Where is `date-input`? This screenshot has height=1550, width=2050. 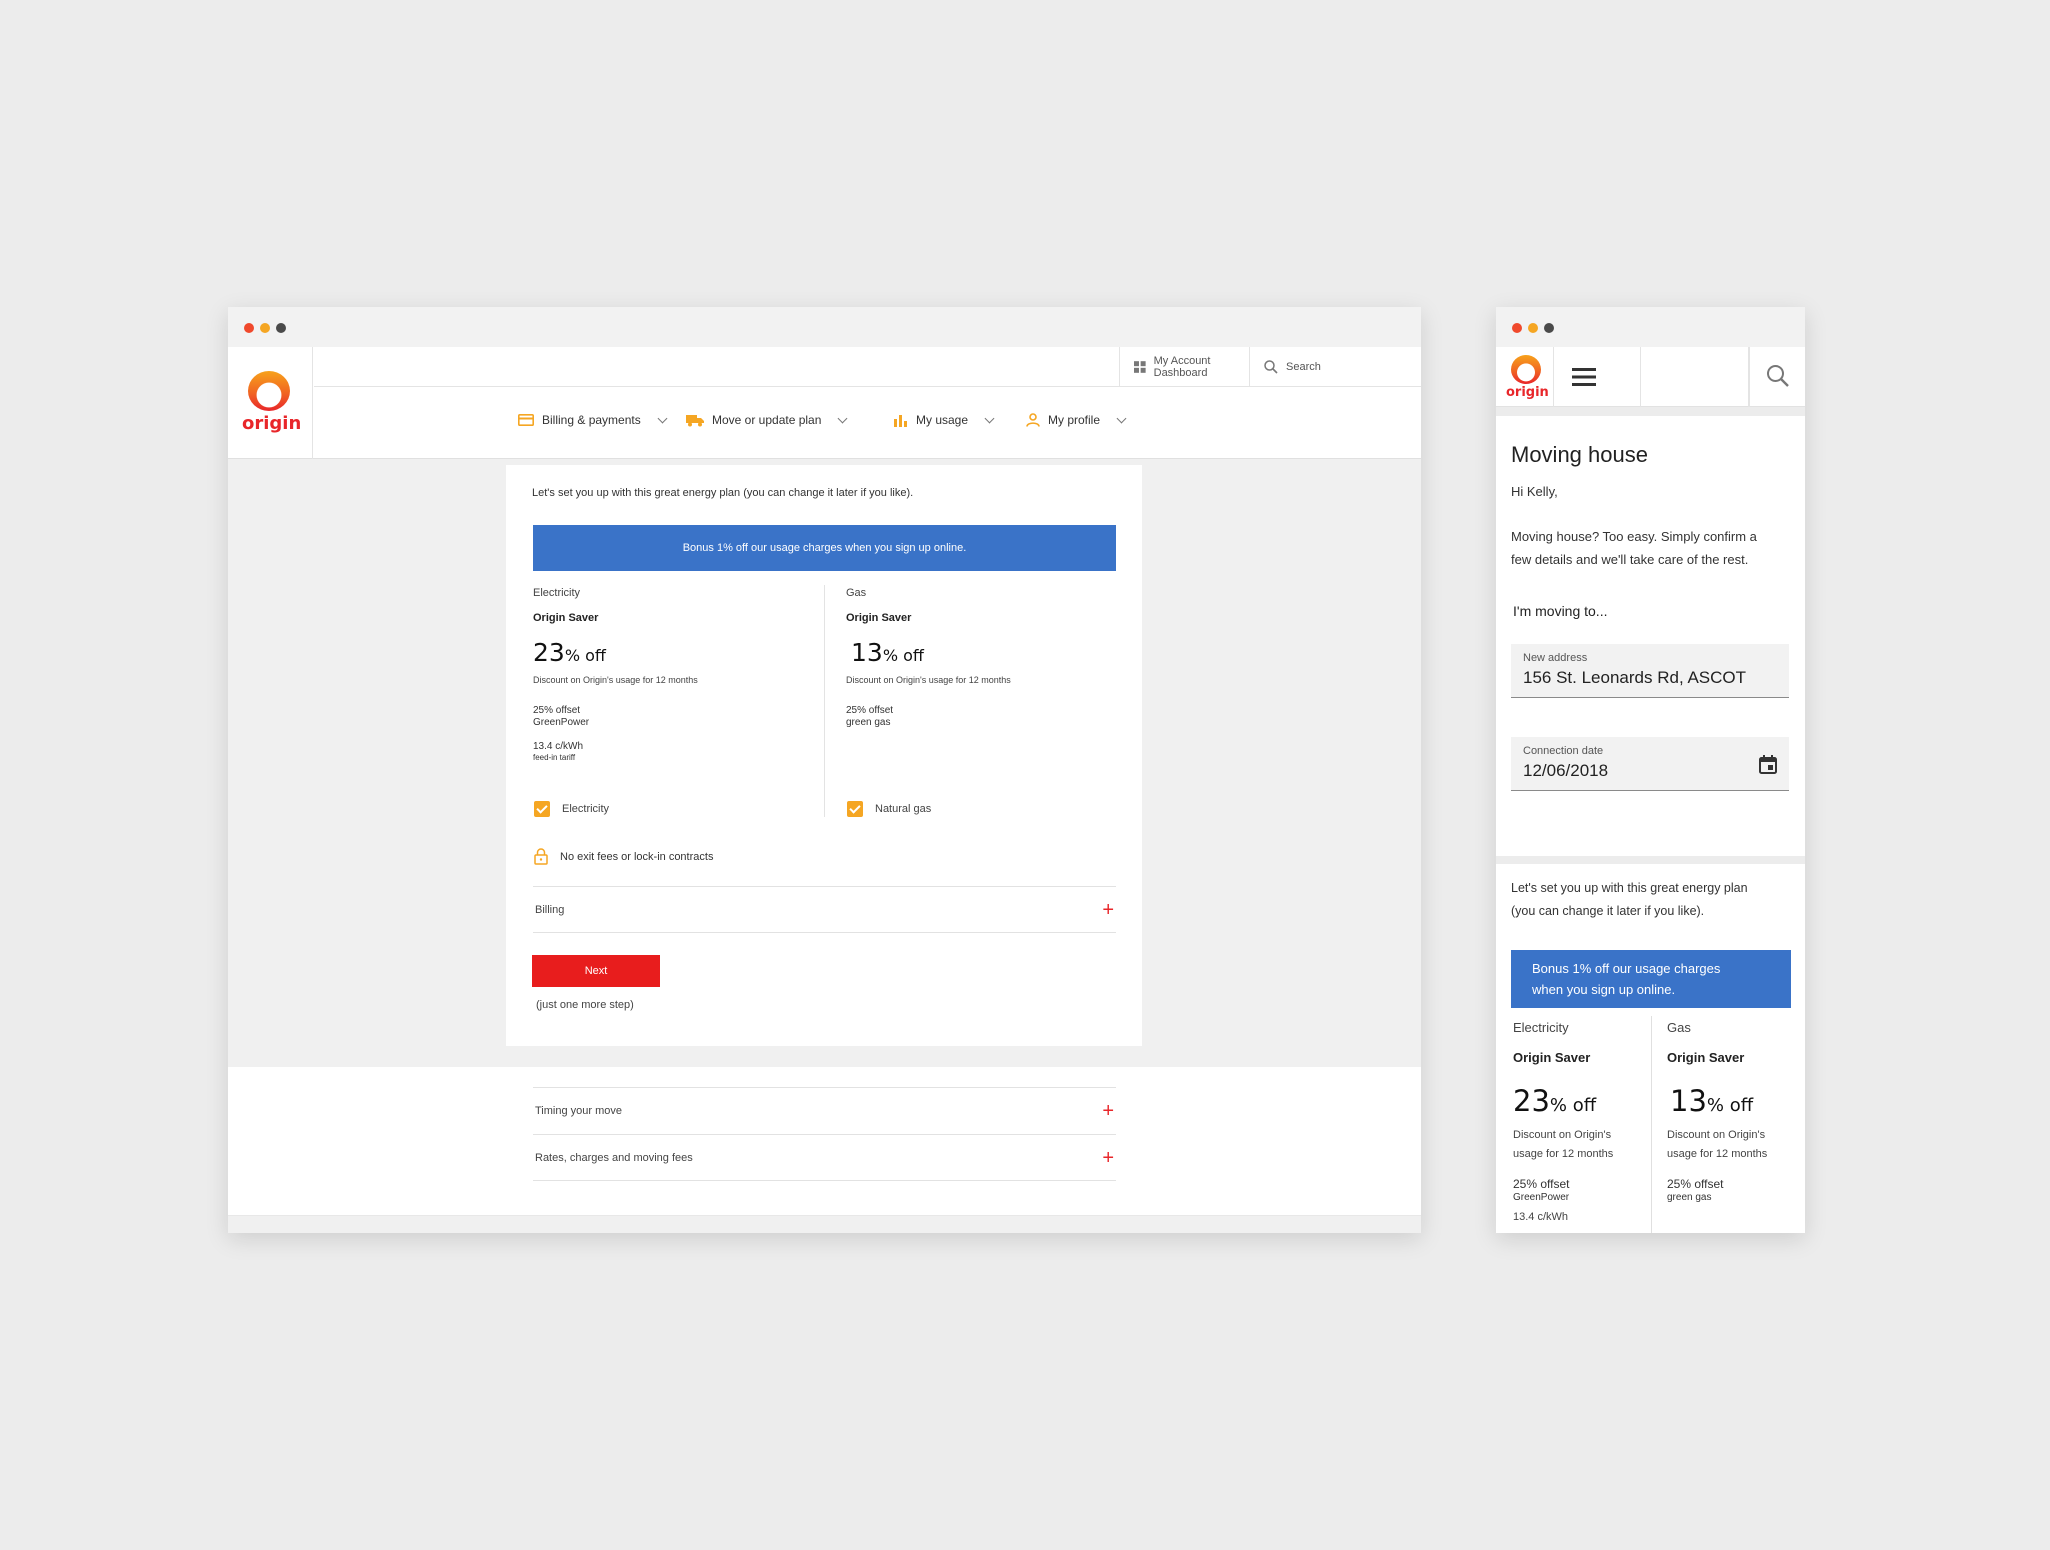 date-input is located at coordinates (1650, 771).